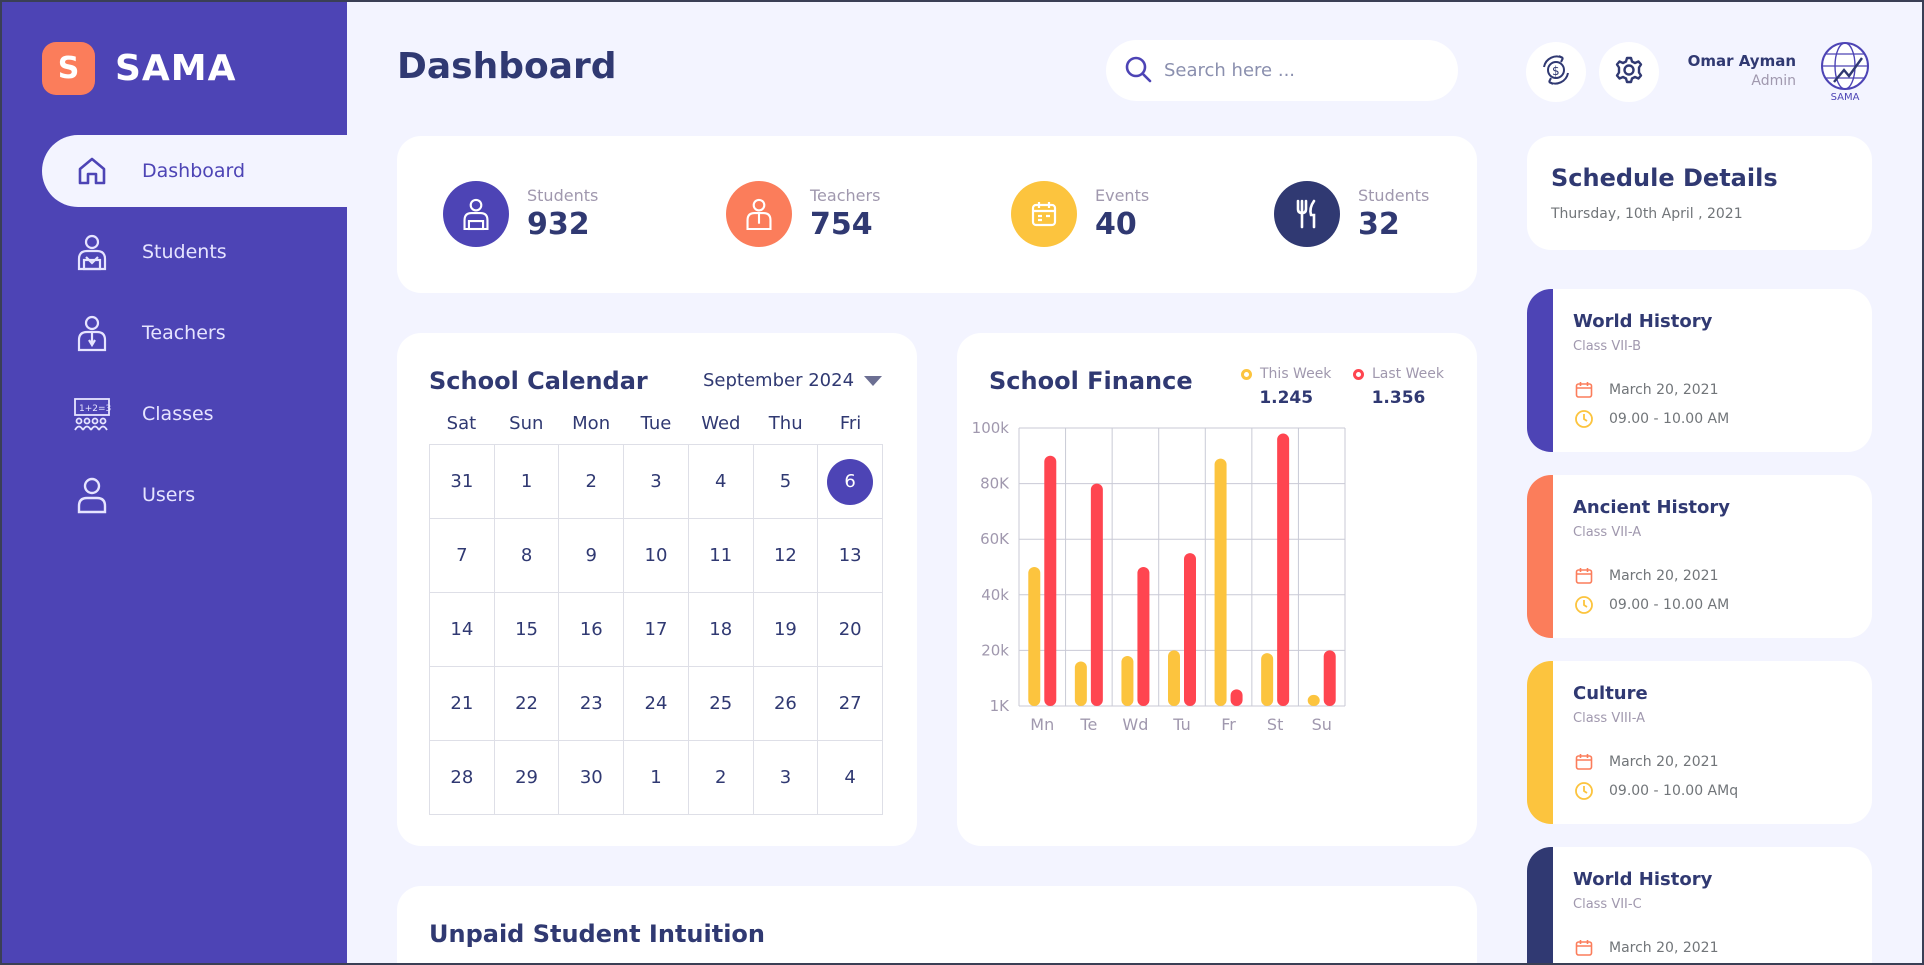 Image resolution: width=1924 pixels, height=965 pixels. What do you see at coordinates (1629, 72) in the screenshot?
I see `settings-button` at bounding box center [1629, 72].